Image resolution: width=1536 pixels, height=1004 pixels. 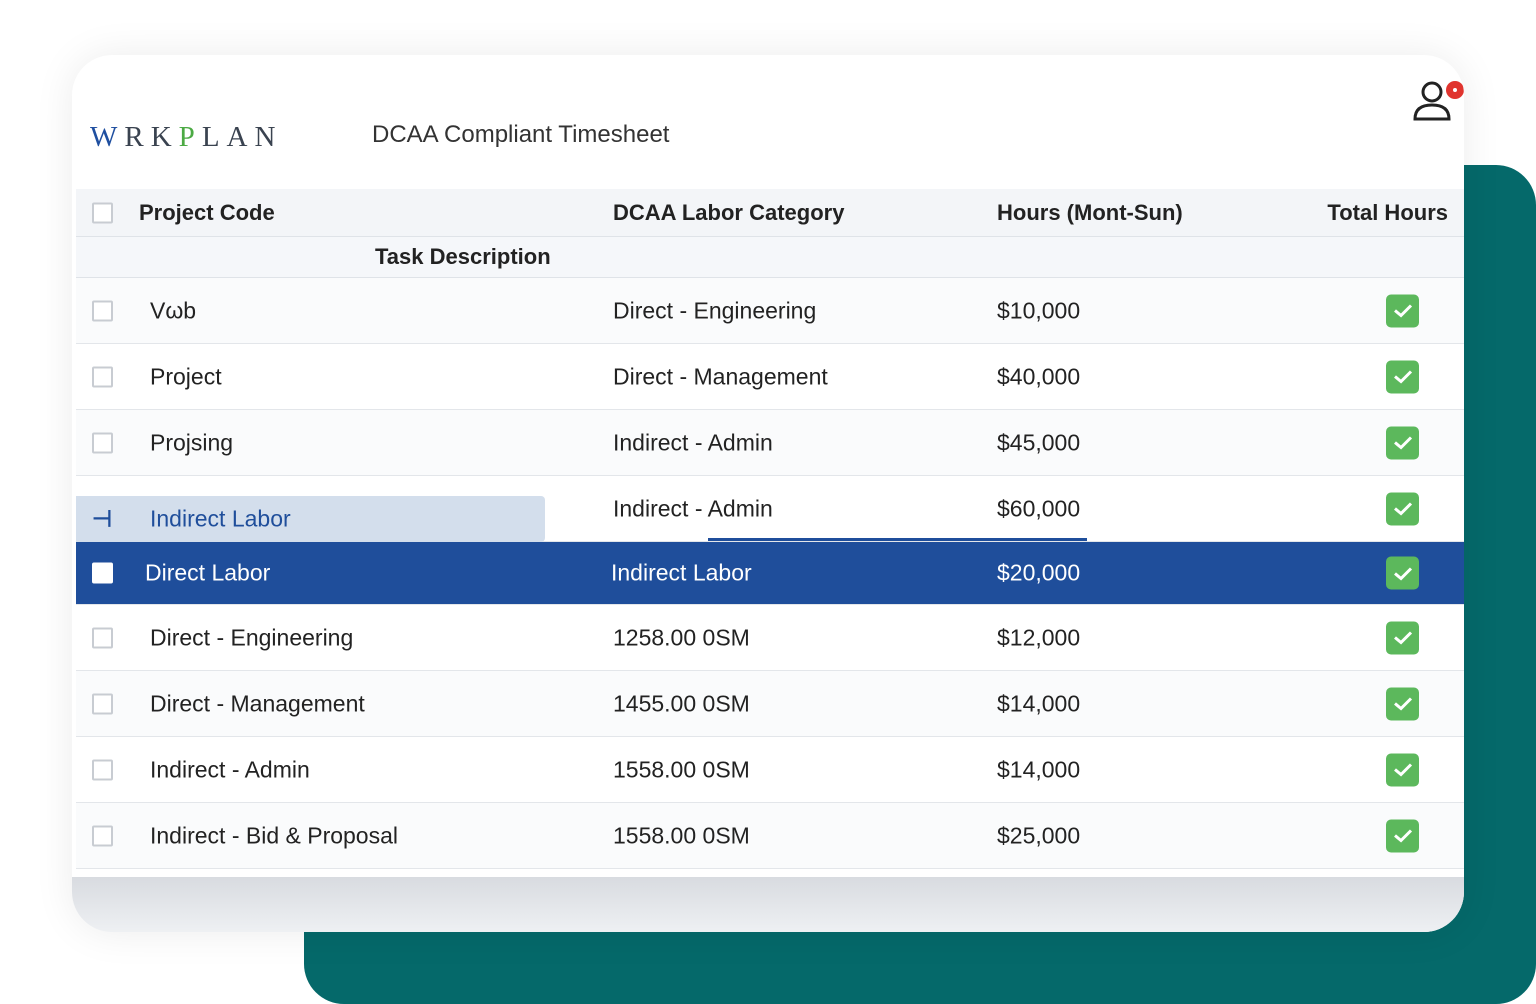 I want to click on cell-hours: $60,000, so click(x=1039, y=508).